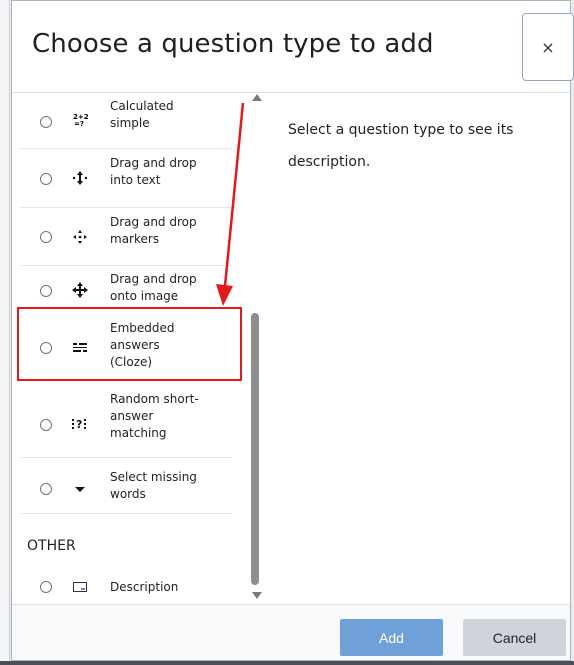  I want to click on radio-drag-drop-markers, so click(46, 237).